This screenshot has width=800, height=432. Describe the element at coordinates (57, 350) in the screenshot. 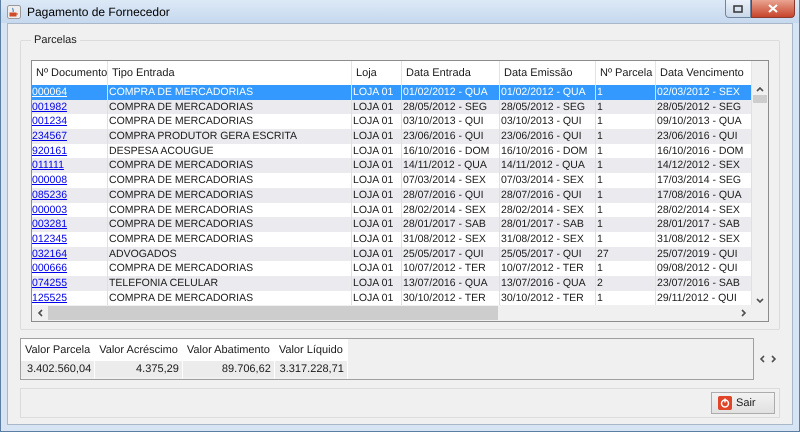

I see `total-label: Valor Parcela` at that location.